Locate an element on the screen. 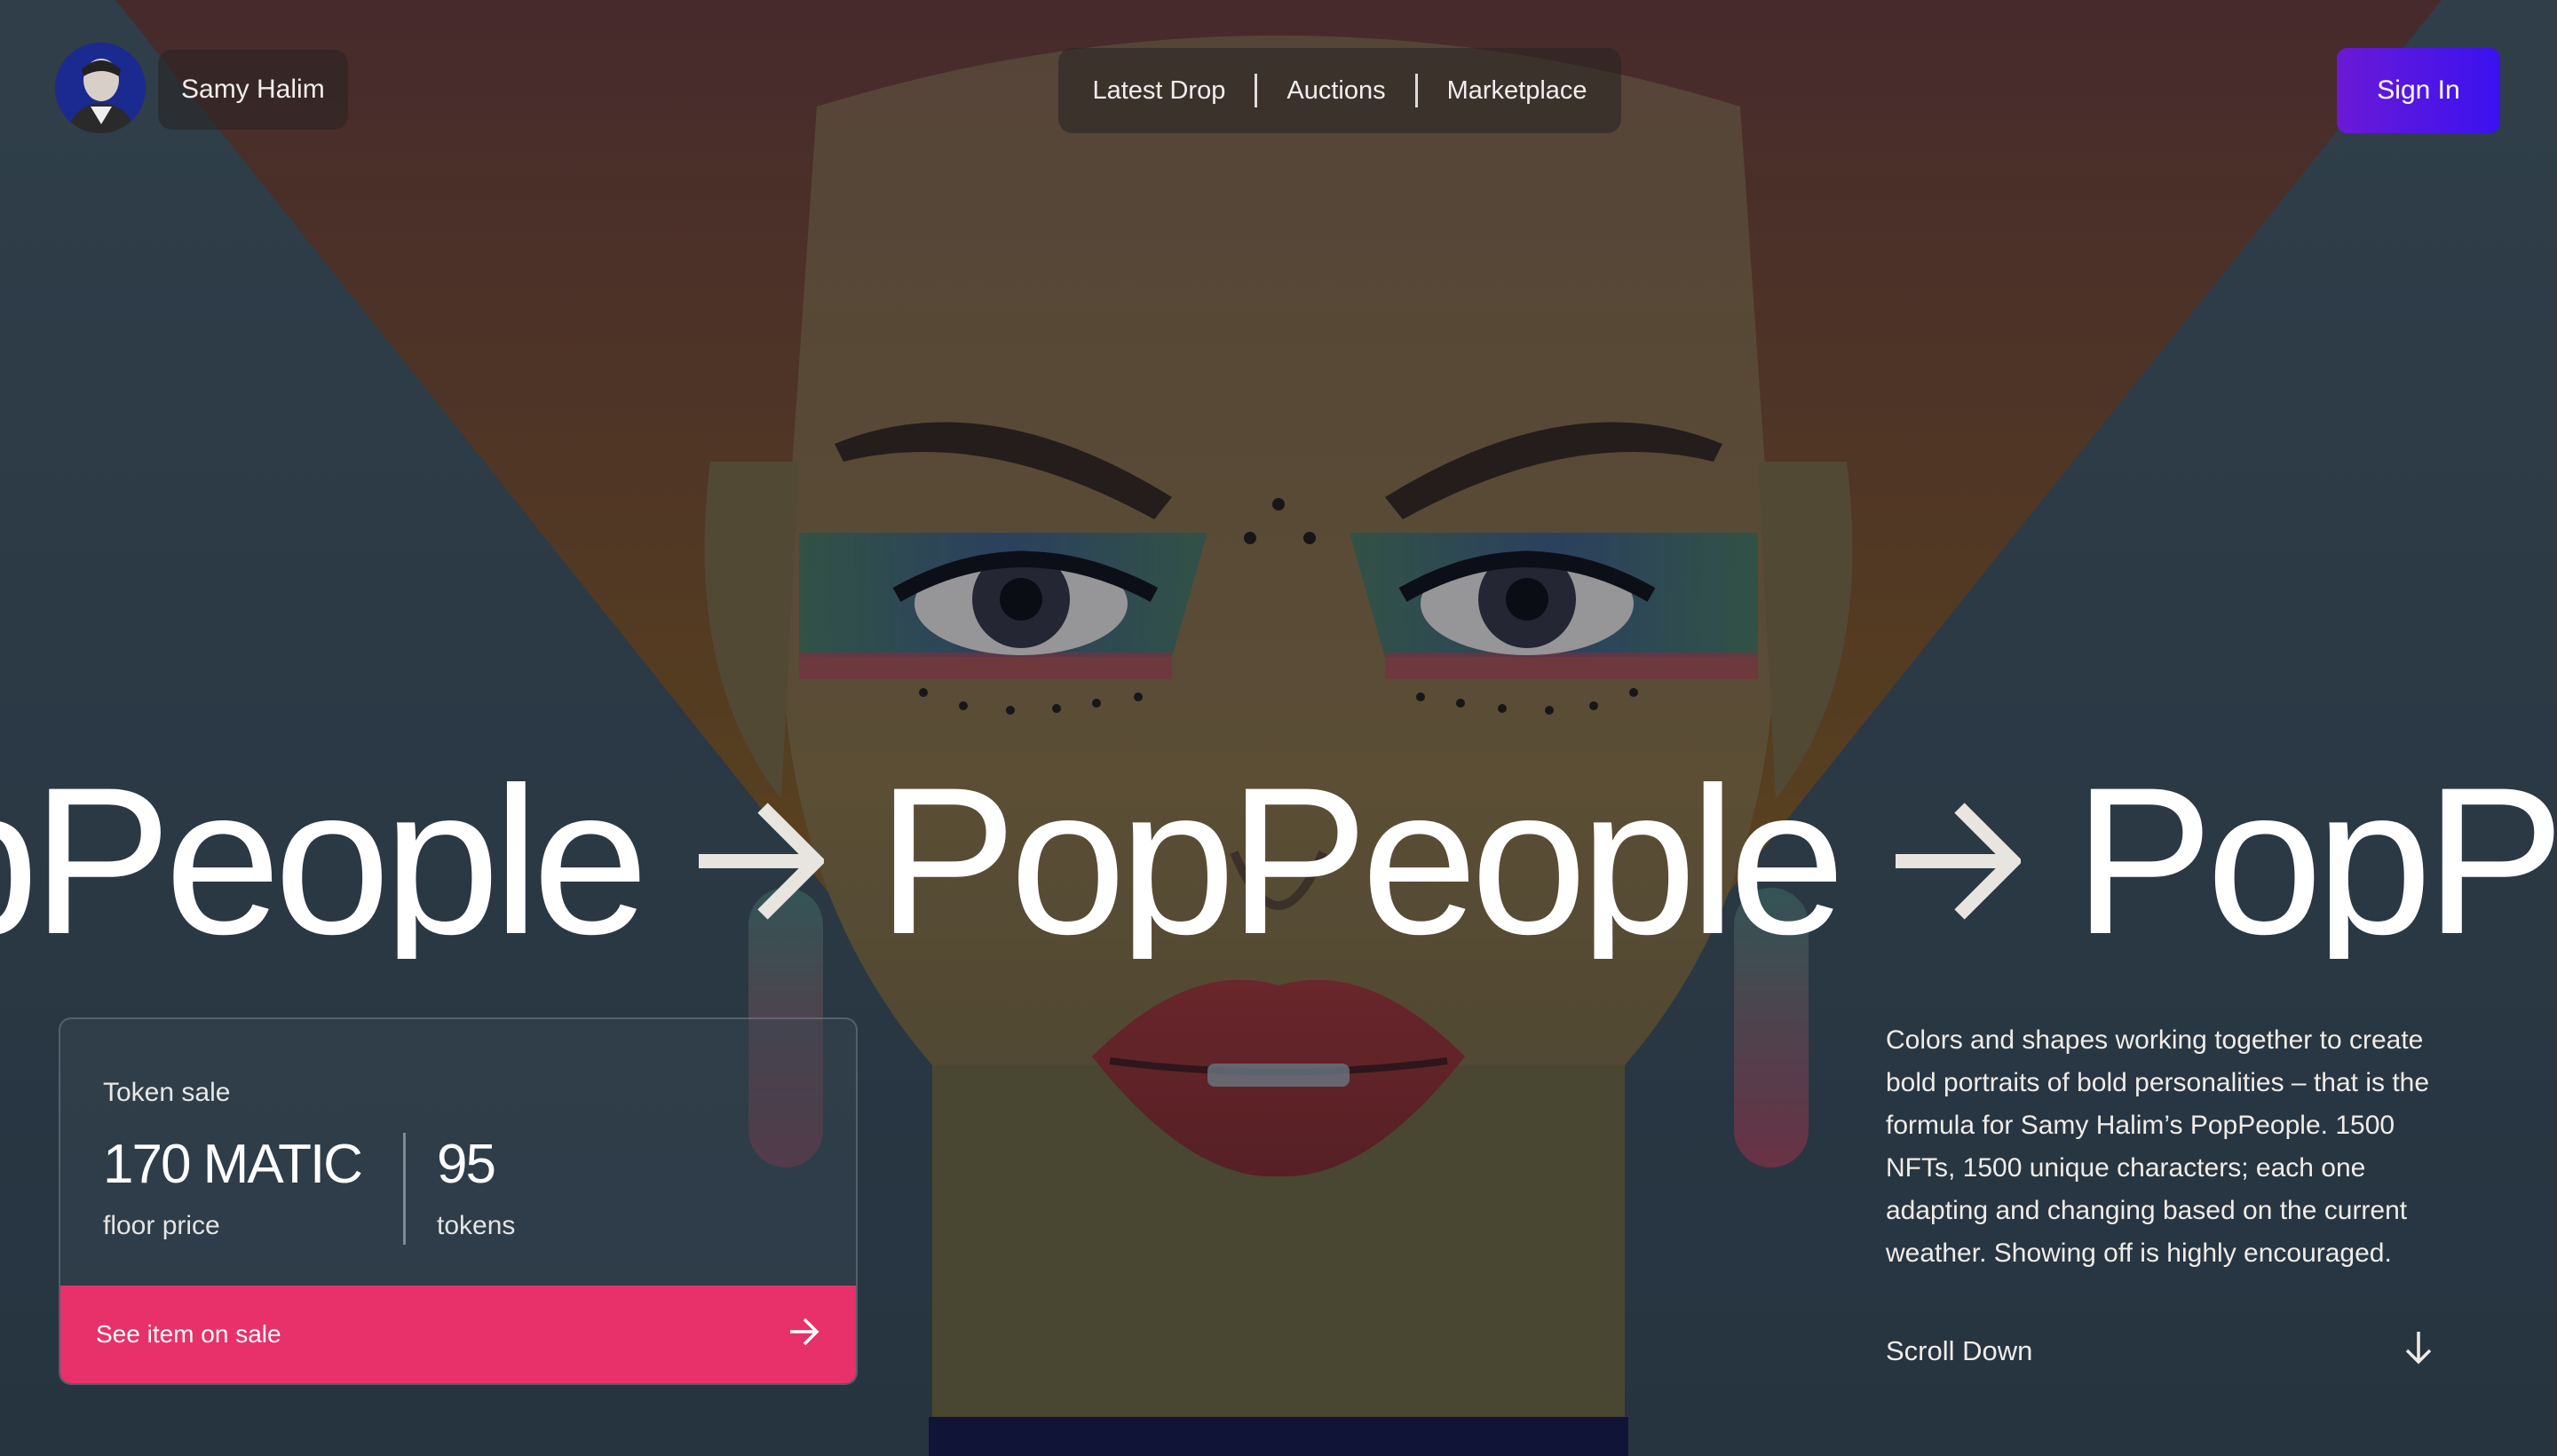 This screenshot has height=1456, width=2557. arrow-down-icon is located at coordinates (2418, 1351).